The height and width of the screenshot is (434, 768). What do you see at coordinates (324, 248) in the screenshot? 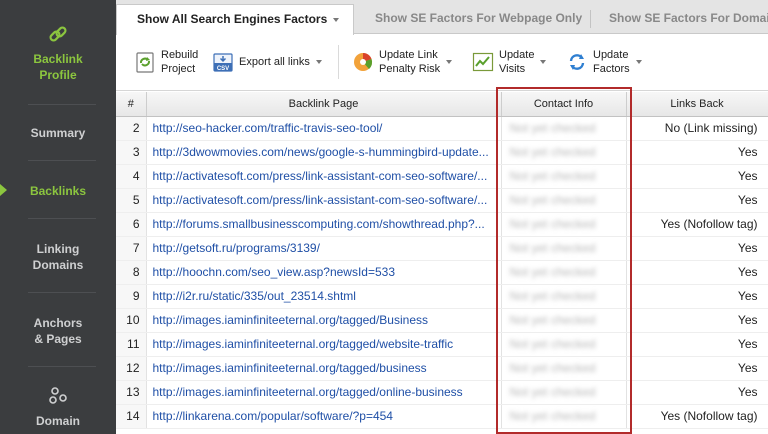
I see `backlink-page-link: http://getsoft.ru/programs/3139/` at bounding box center [324, 248].